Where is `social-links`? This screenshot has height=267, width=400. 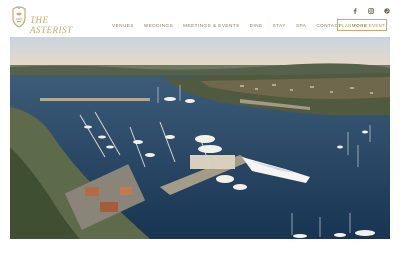
social-links is located at coordinates (371, 11).